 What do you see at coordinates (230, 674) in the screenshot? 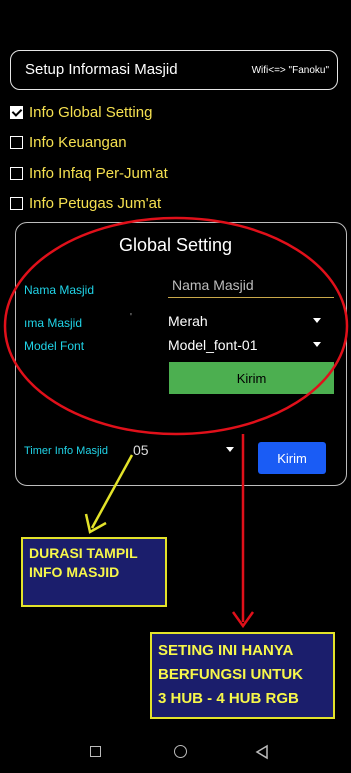
I see `seting-line-2: BERFUNGSI UNTUK` at bounding box center [230, 674].